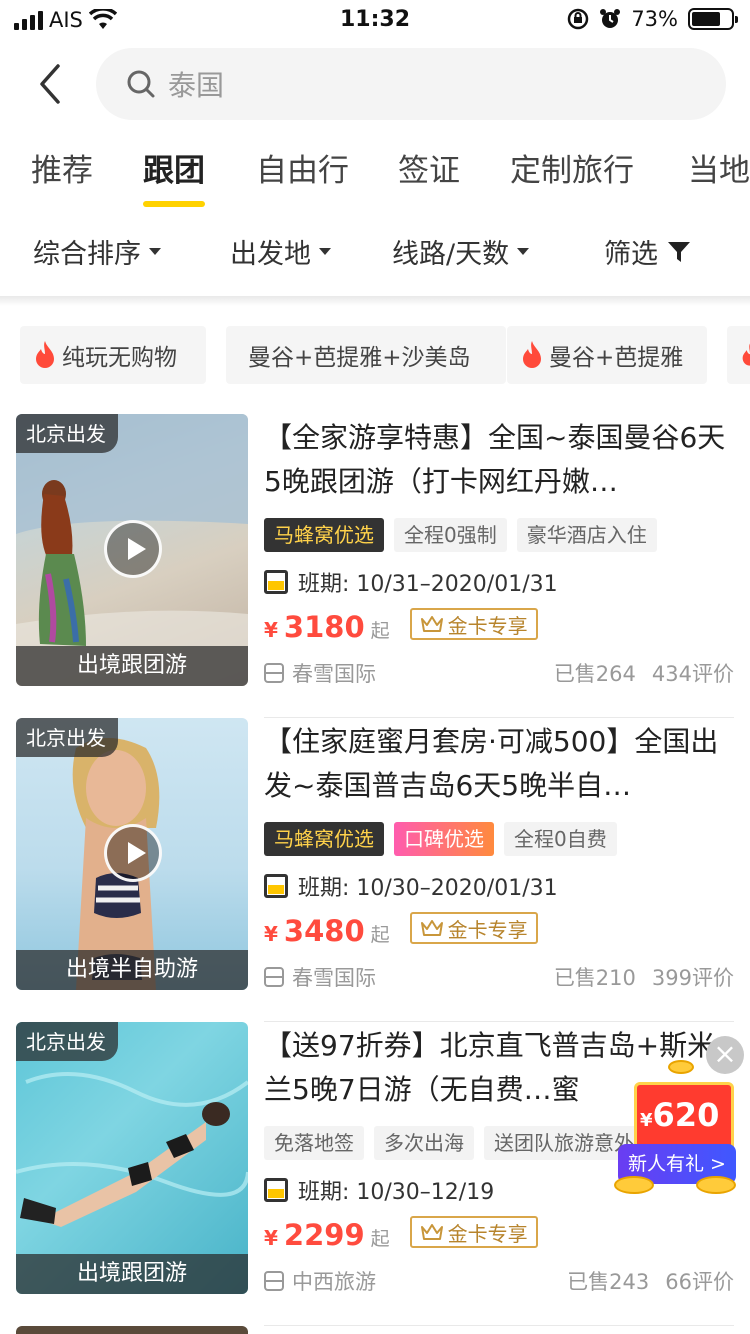  Describe the element at coordinates (401, 930) in the screenshot. I see `price-row: ¥ 3480 起 金卡专享` at that location.